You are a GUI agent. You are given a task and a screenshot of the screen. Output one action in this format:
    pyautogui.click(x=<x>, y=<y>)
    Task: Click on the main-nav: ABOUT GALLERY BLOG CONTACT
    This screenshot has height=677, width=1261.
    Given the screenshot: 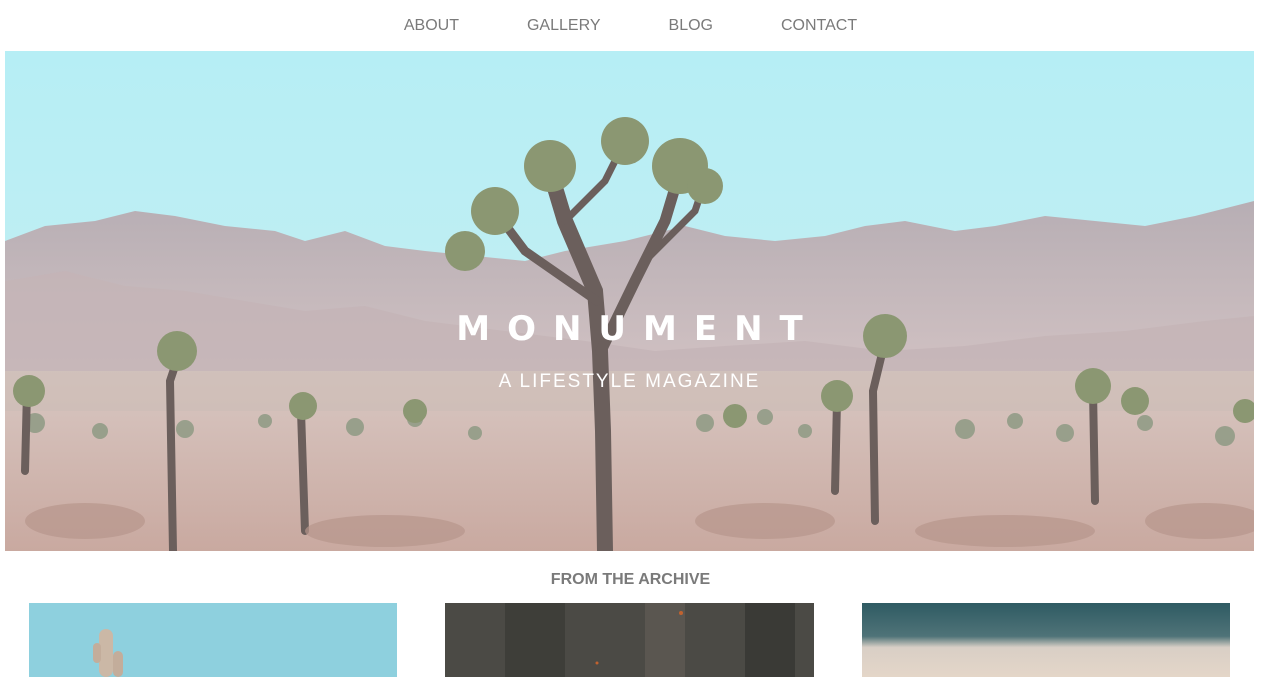 What is the action you would take?
    pyautogui.click(x=630, y=25)
    